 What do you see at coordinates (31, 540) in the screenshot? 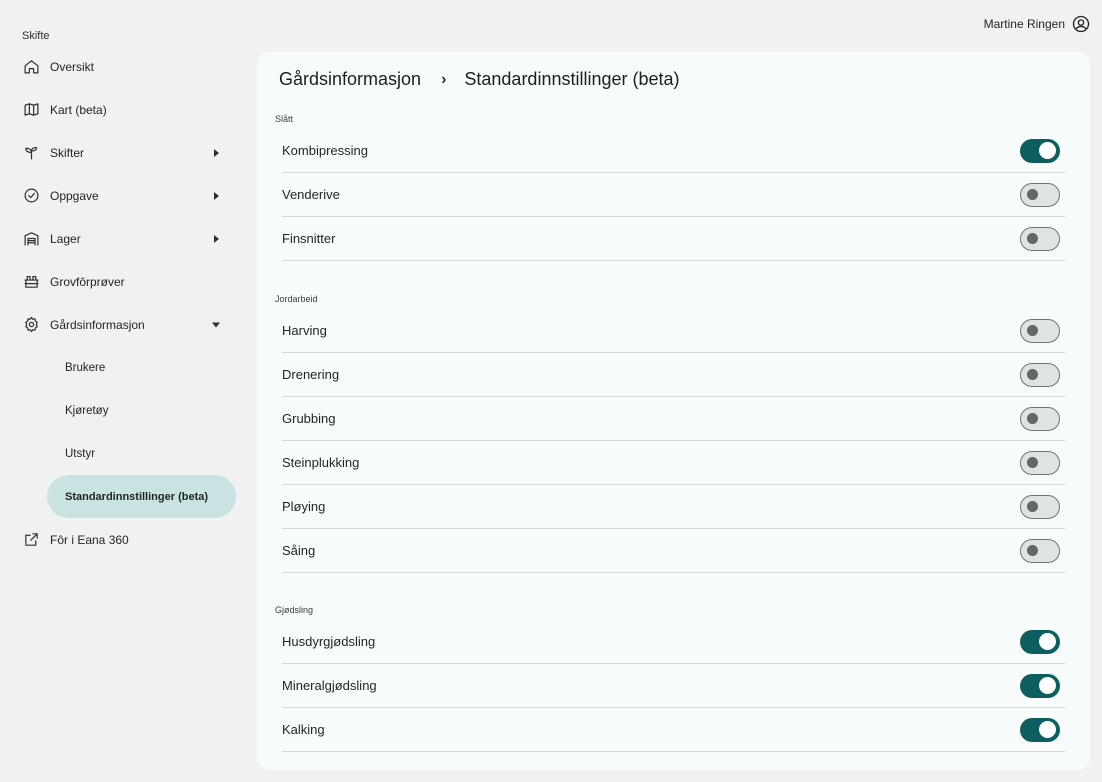
I see `external-link-icon` at bounding box center [31, 540].